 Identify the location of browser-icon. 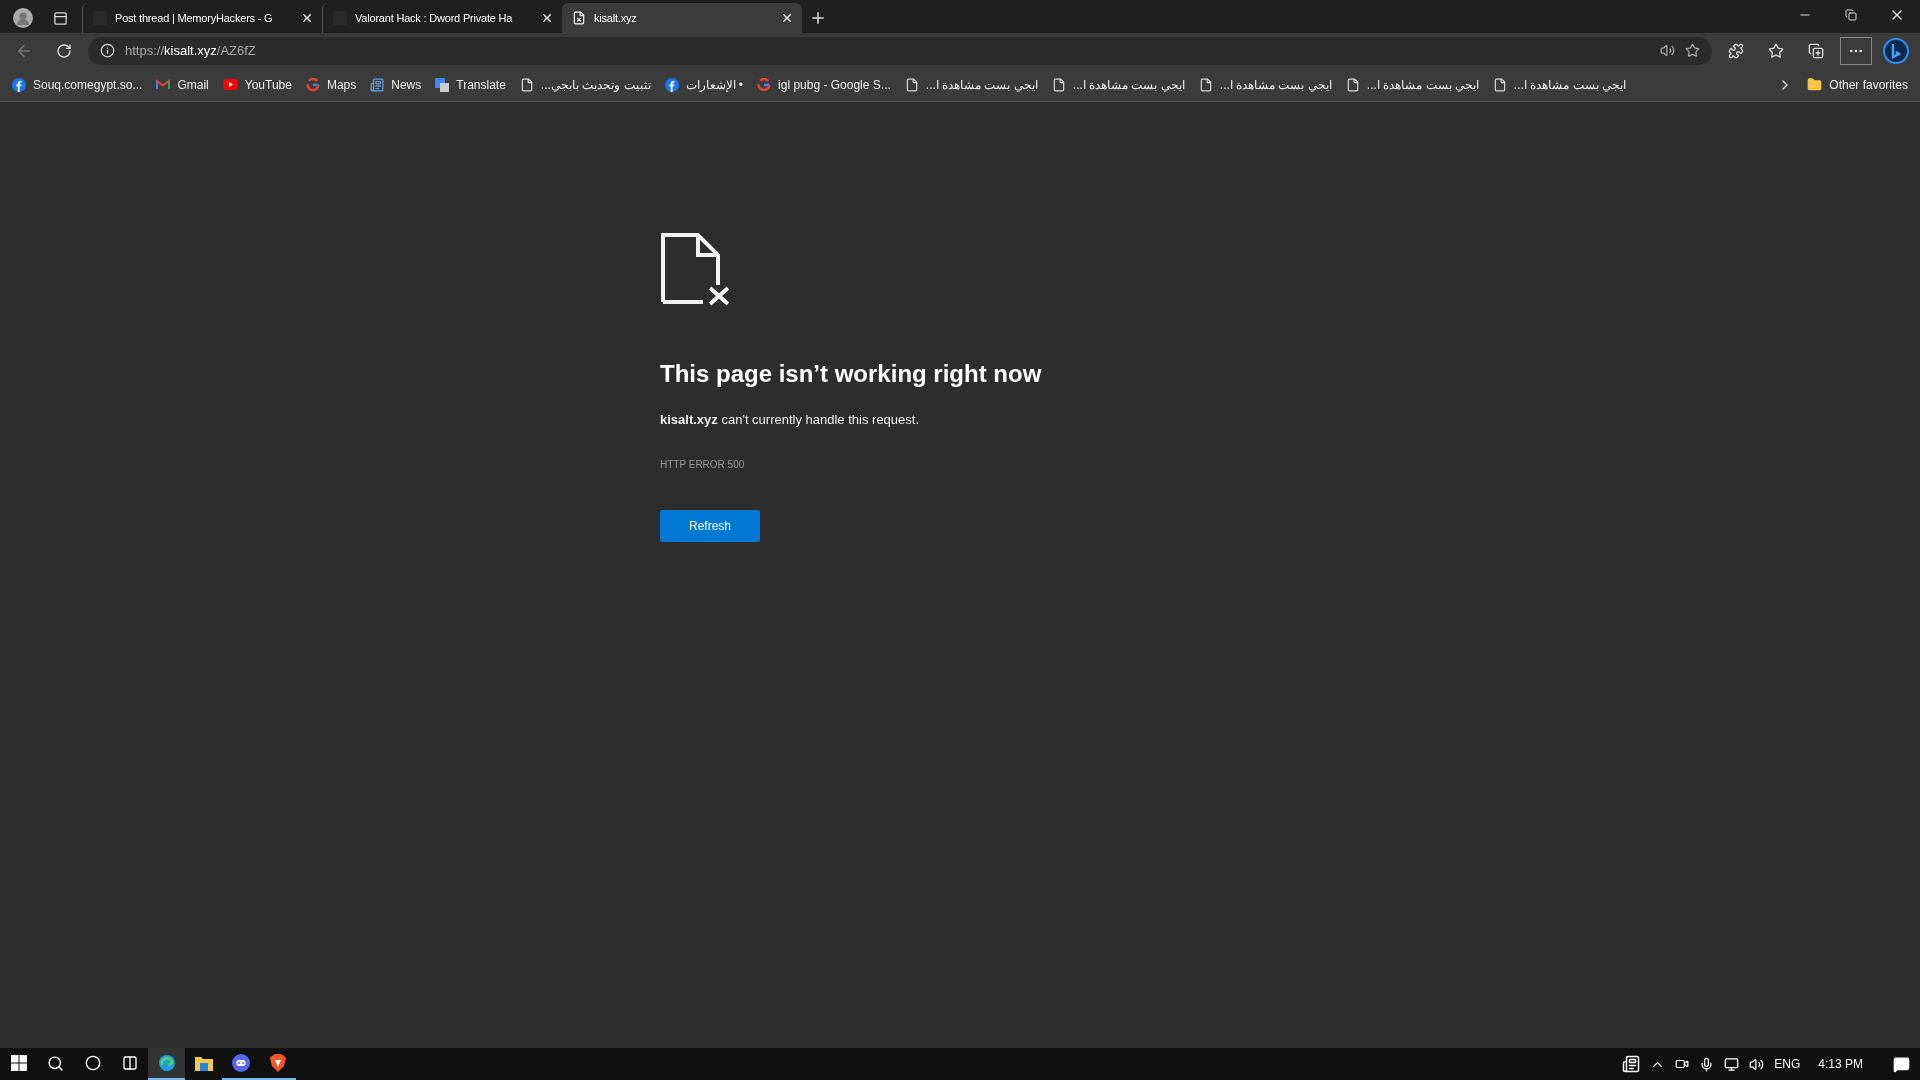
(166, 1063).